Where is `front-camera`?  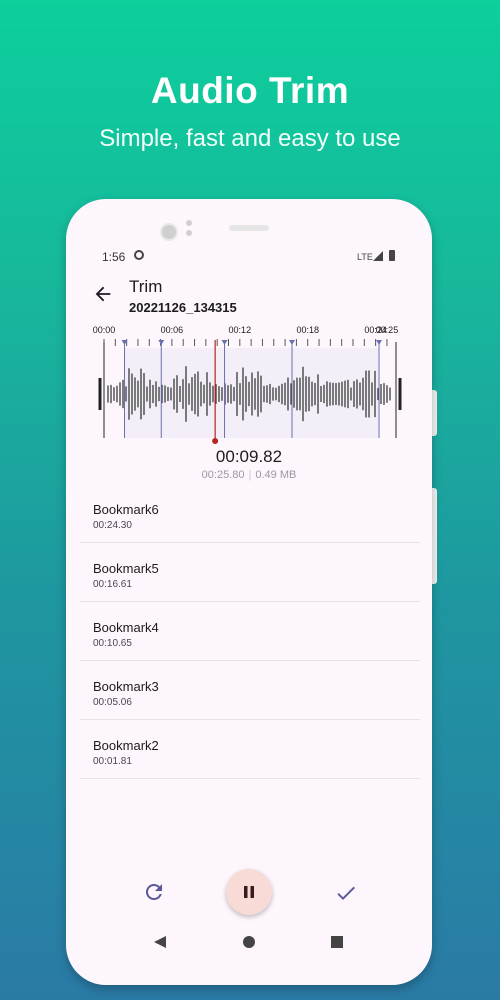
front-camera is located at coordinates (169, 232).